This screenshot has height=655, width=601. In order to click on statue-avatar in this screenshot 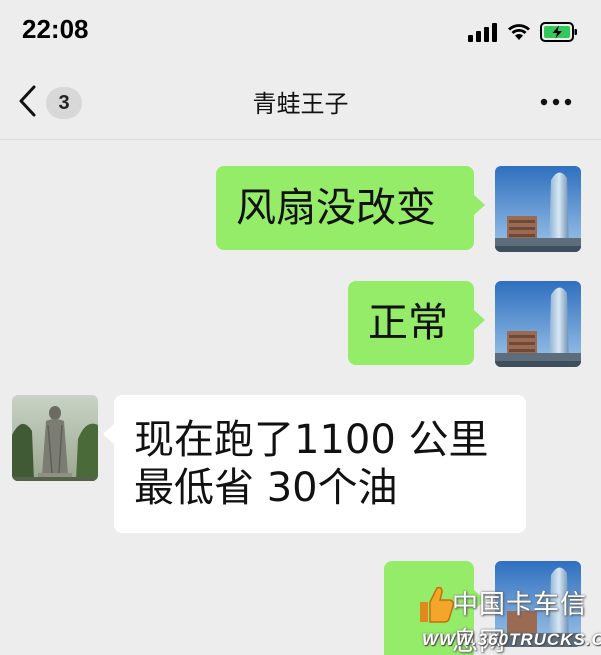, I will do `click(55, 438)`.